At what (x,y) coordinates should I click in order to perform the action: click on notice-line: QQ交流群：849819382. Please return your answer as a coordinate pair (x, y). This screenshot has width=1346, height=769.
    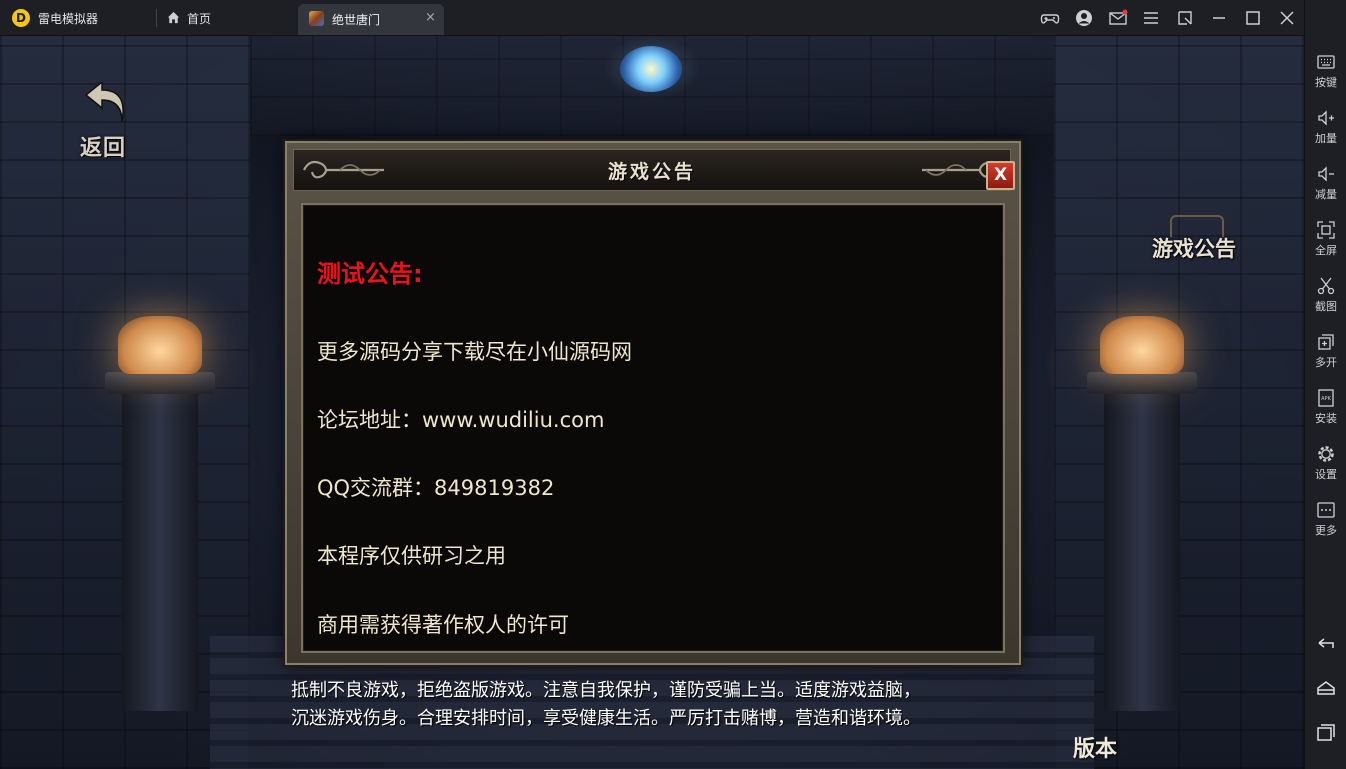
    Looking at the image, I should click on (436, 488).